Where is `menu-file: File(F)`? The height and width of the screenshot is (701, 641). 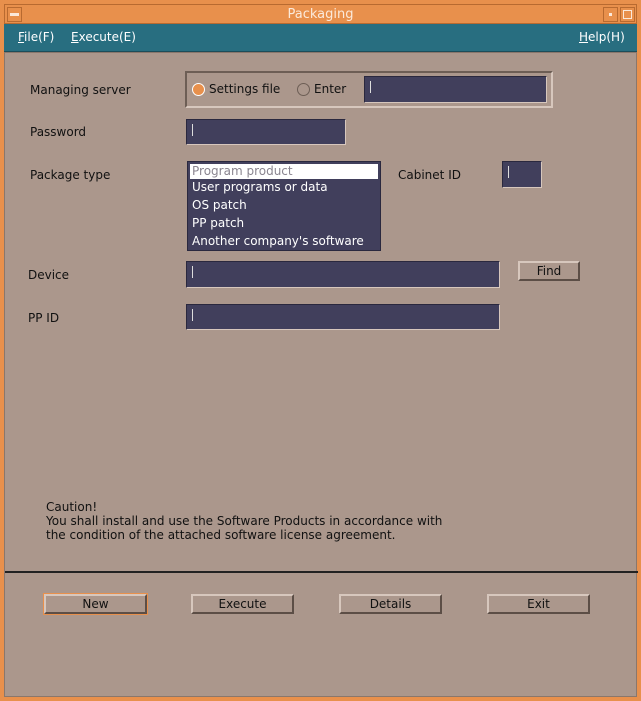 menu-file: File(F) is located at coordinates (36, 37).